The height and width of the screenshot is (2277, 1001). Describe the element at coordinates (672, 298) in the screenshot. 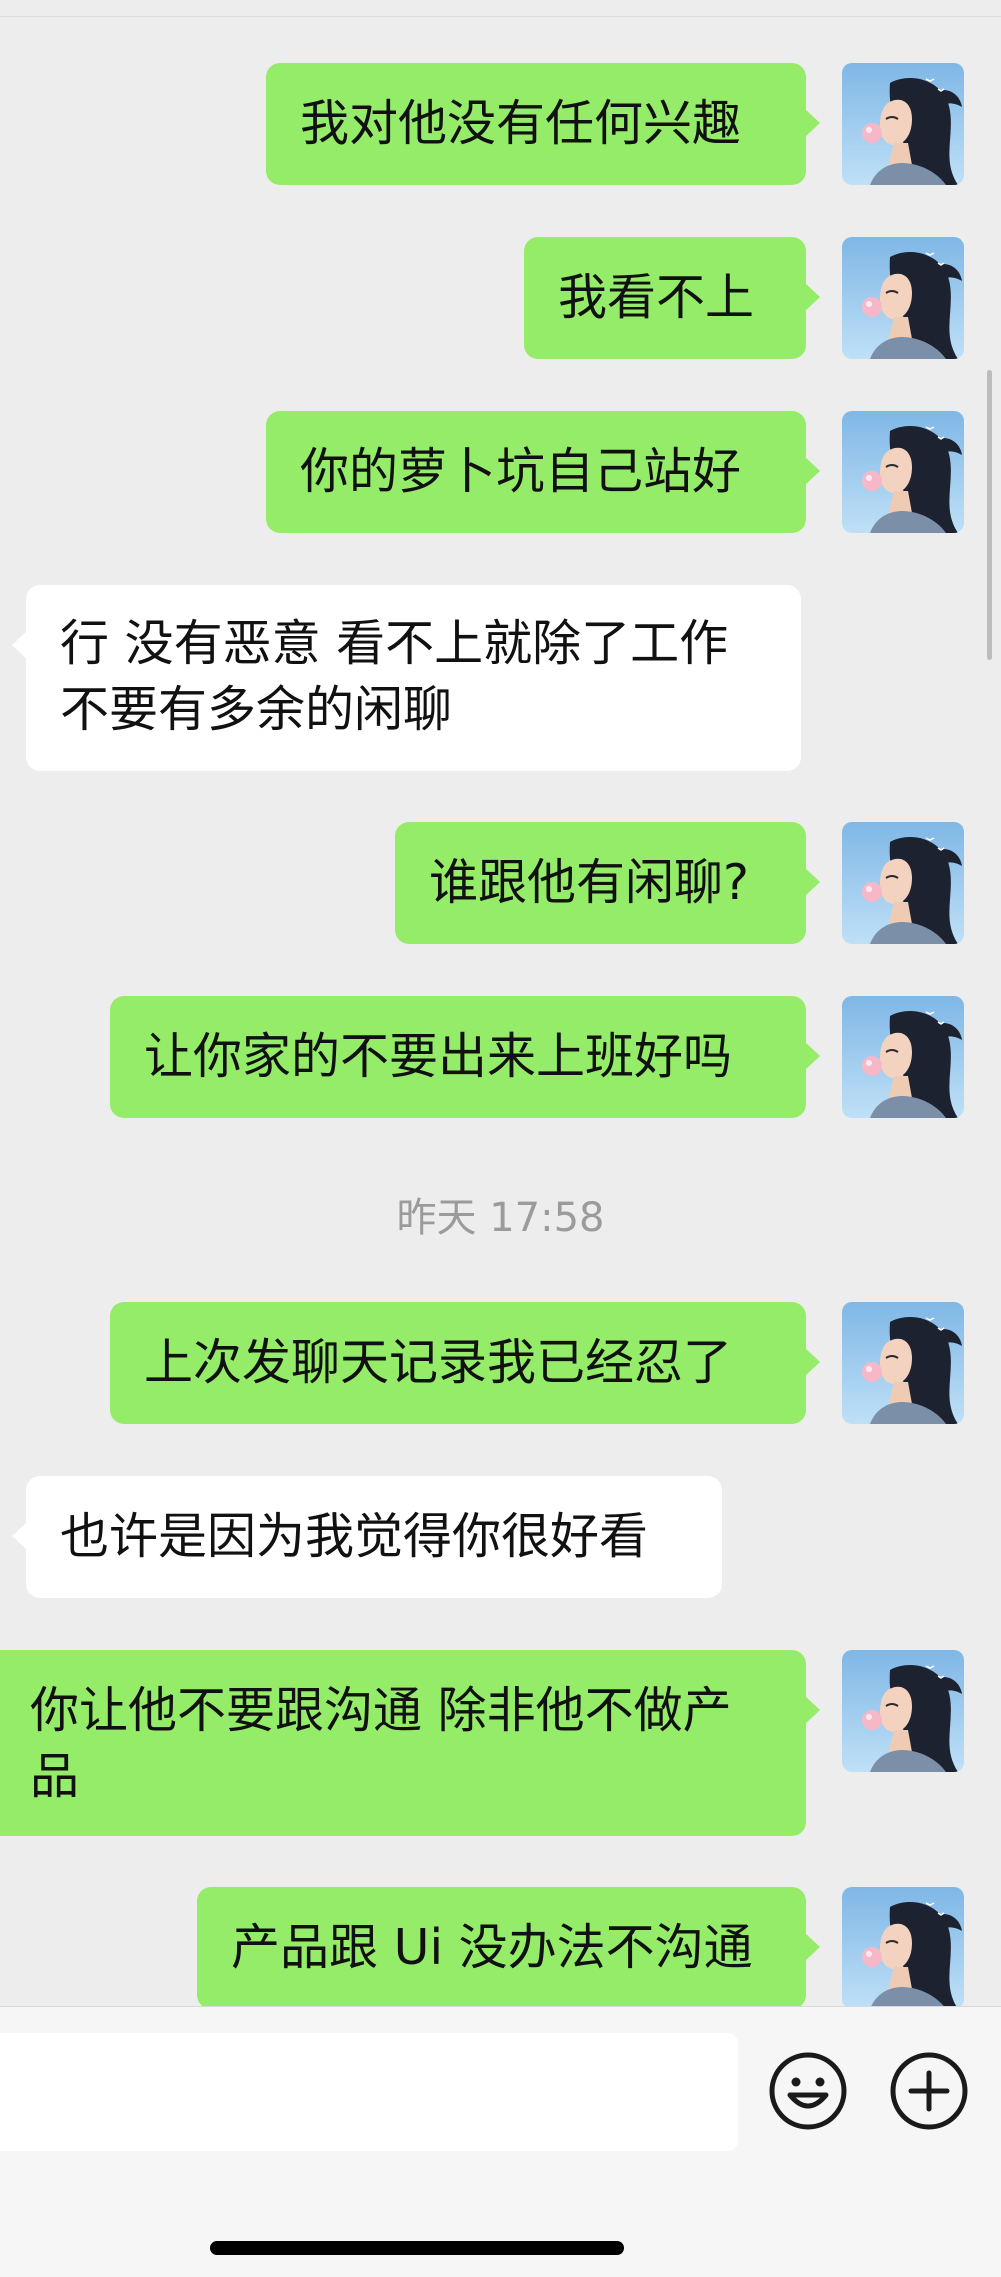

I see `message-bubble-outgoing: 我看不上` at that location.